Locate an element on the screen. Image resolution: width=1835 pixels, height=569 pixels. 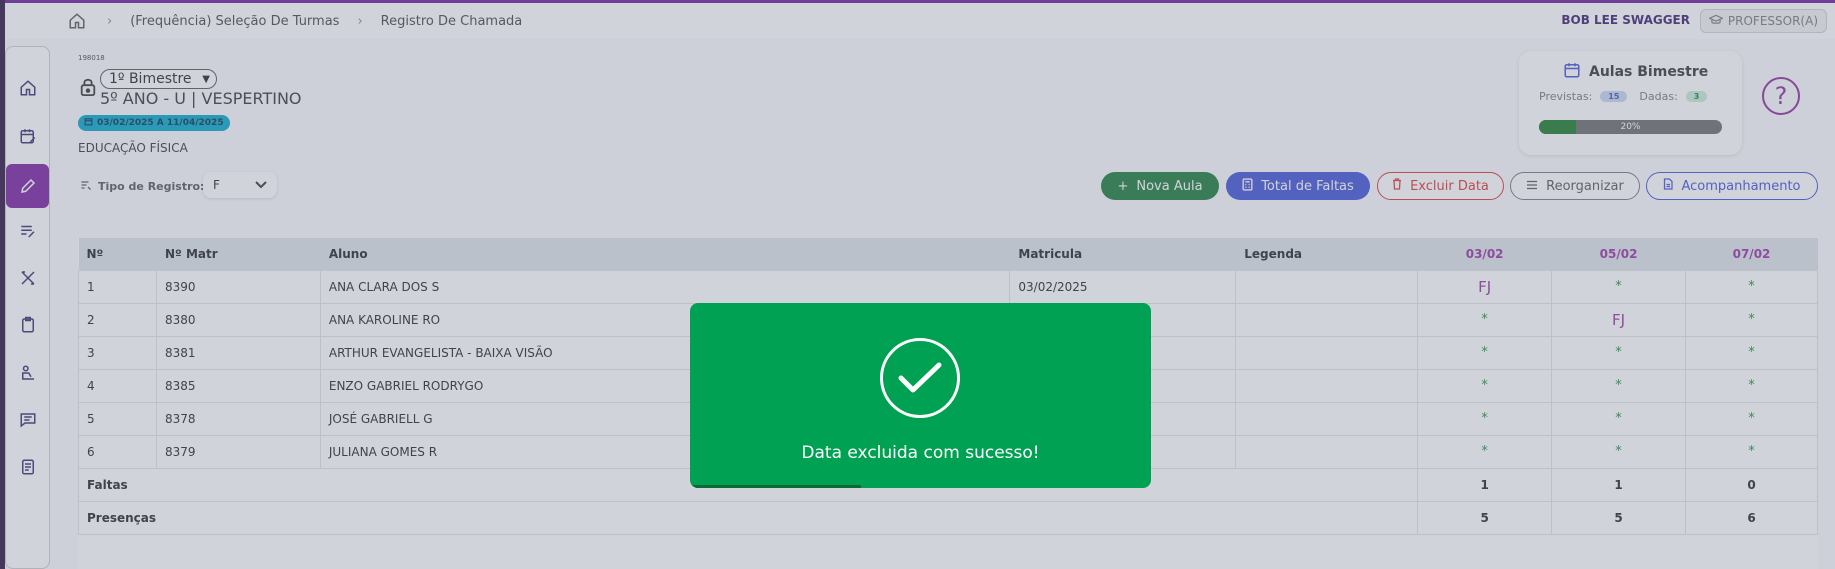
toast-timer-bar is located at coordinates (775, 486).